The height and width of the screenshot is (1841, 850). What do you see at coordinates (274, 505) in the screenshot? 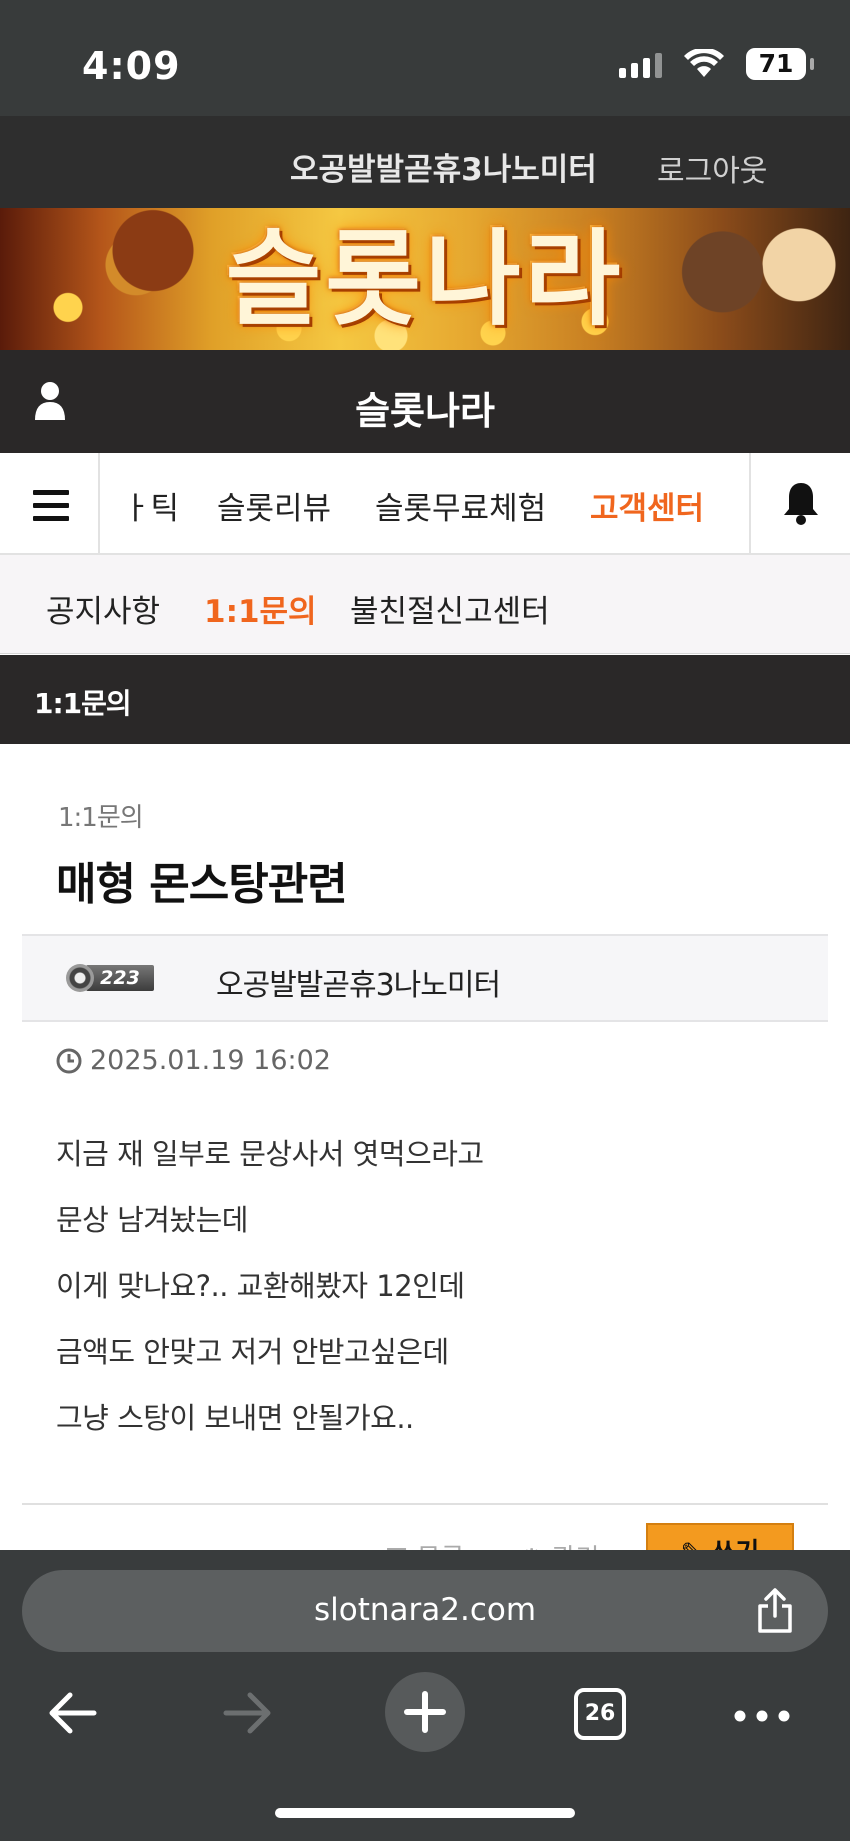
I see `nav-item-slot-review: 슬롯리뷰` at bounding box center [274, 505].